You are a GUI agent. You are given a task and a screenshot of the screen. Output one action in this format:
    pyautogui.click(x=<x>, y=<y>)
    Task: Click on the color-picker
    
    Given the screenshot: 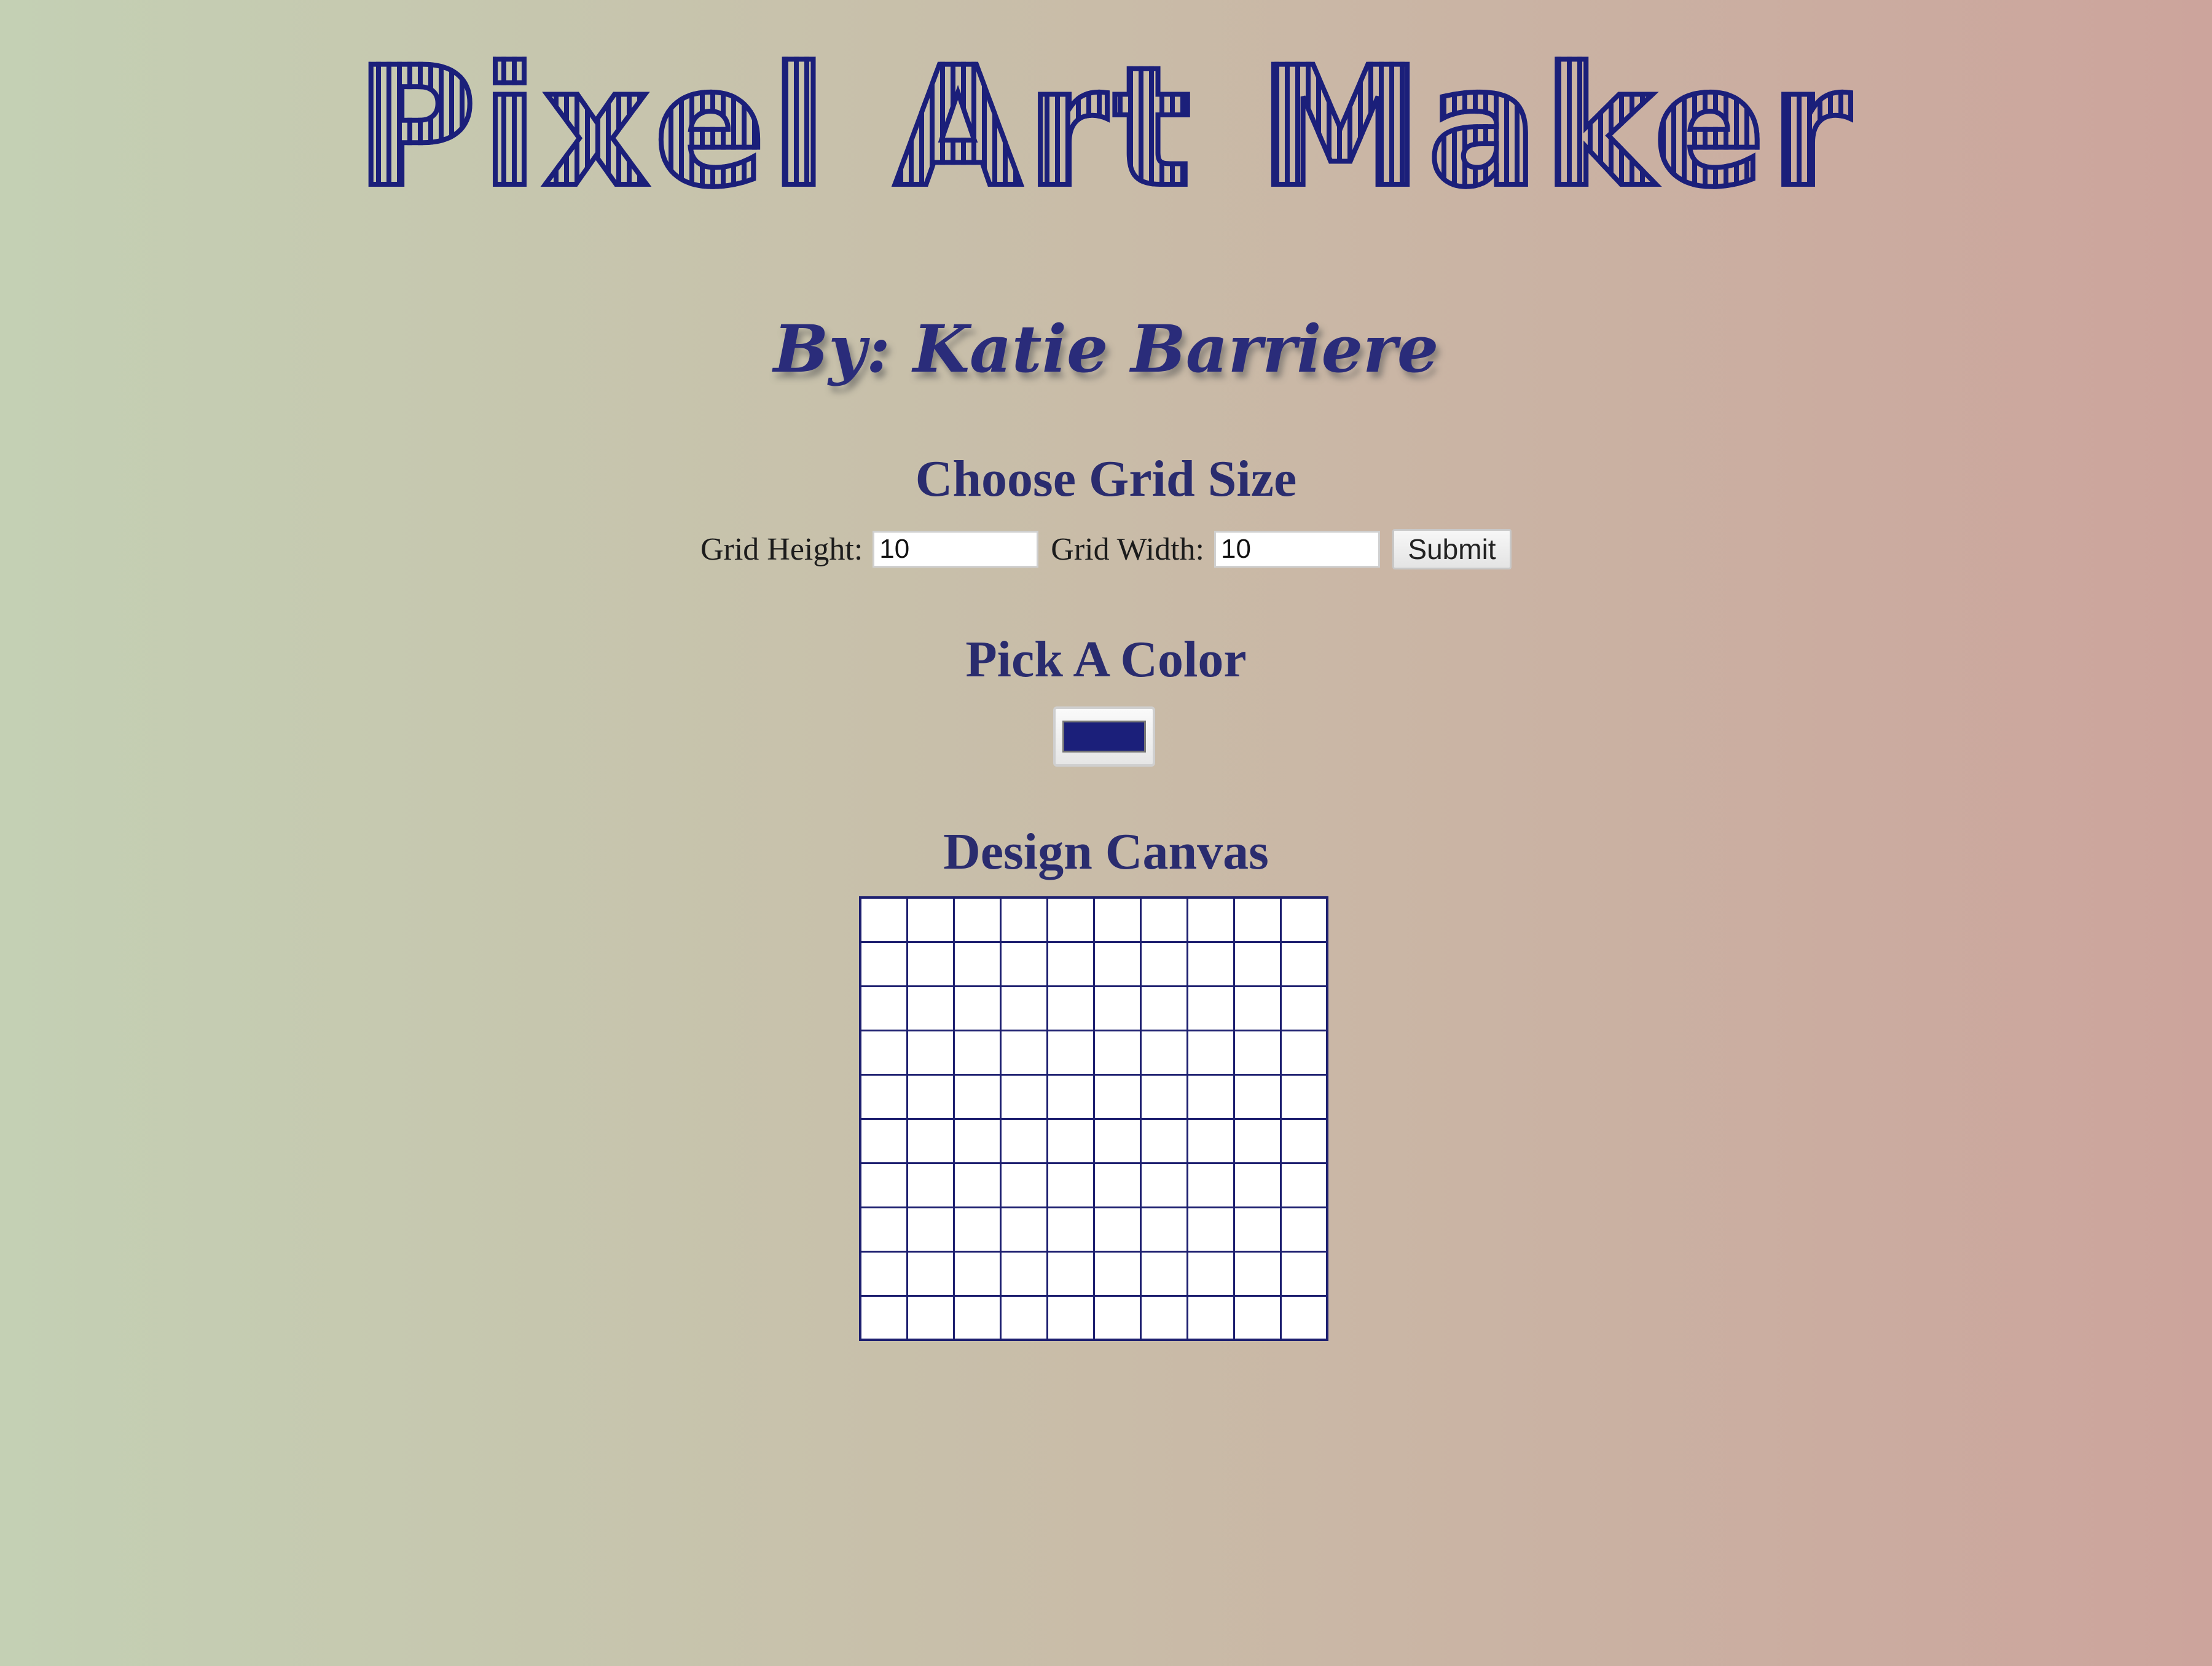 What is the action you would take?
    pyautogui.click(x=1104, y=736)
    